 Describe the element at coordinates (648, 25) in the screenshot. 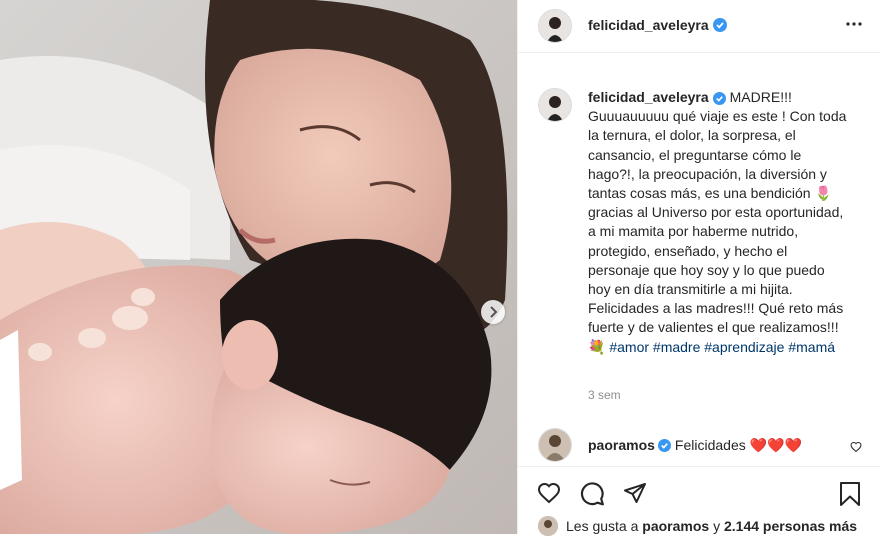

I see `post-author-username: felicidad_aveleyra` at that location.